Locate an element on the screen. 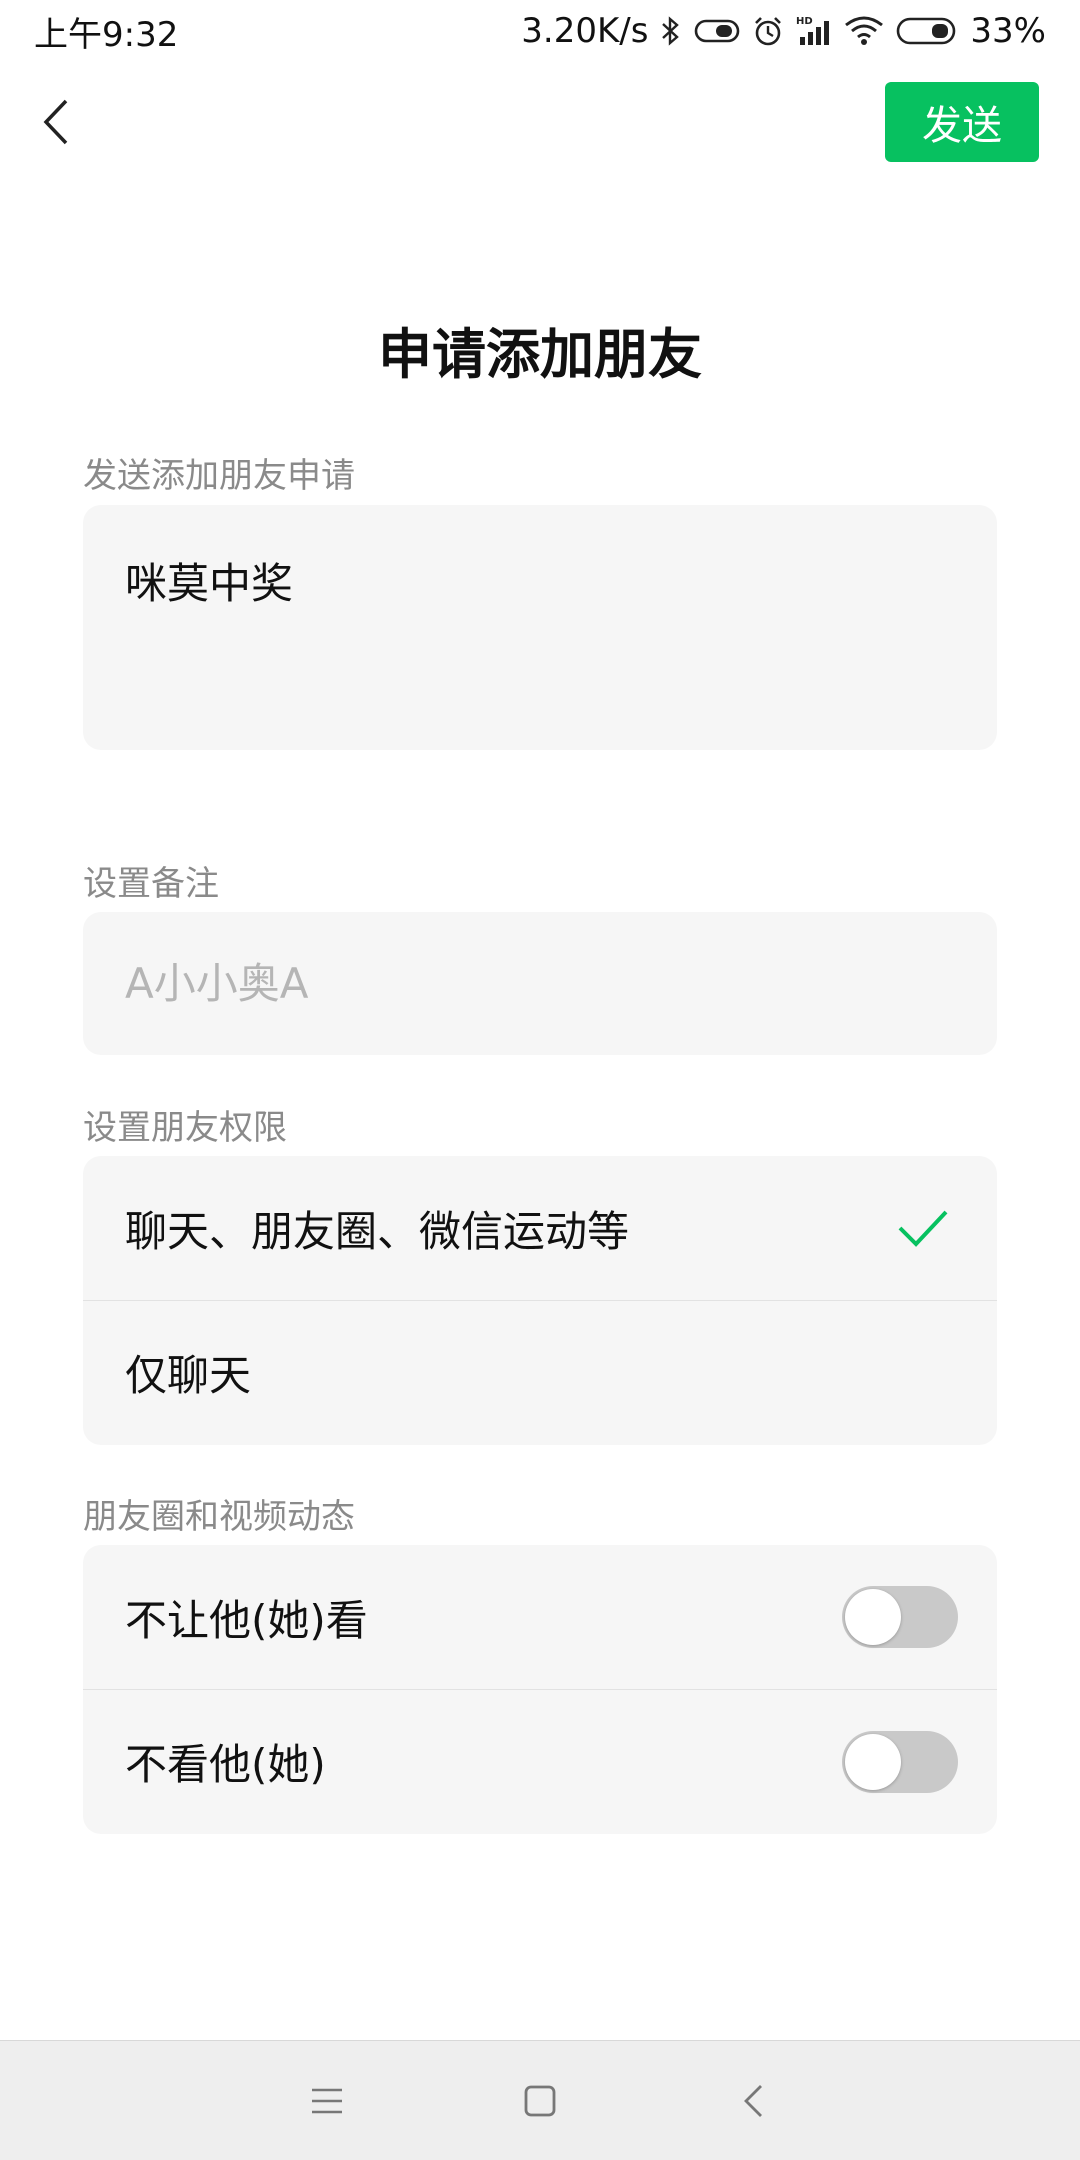  battery-icon is located at coordinates (927, 31).